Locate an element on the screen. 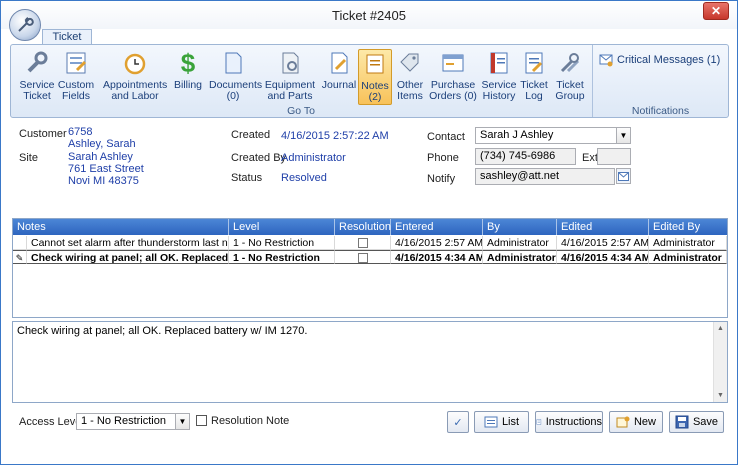  site-label: Site is located at coordinates (28, 158).